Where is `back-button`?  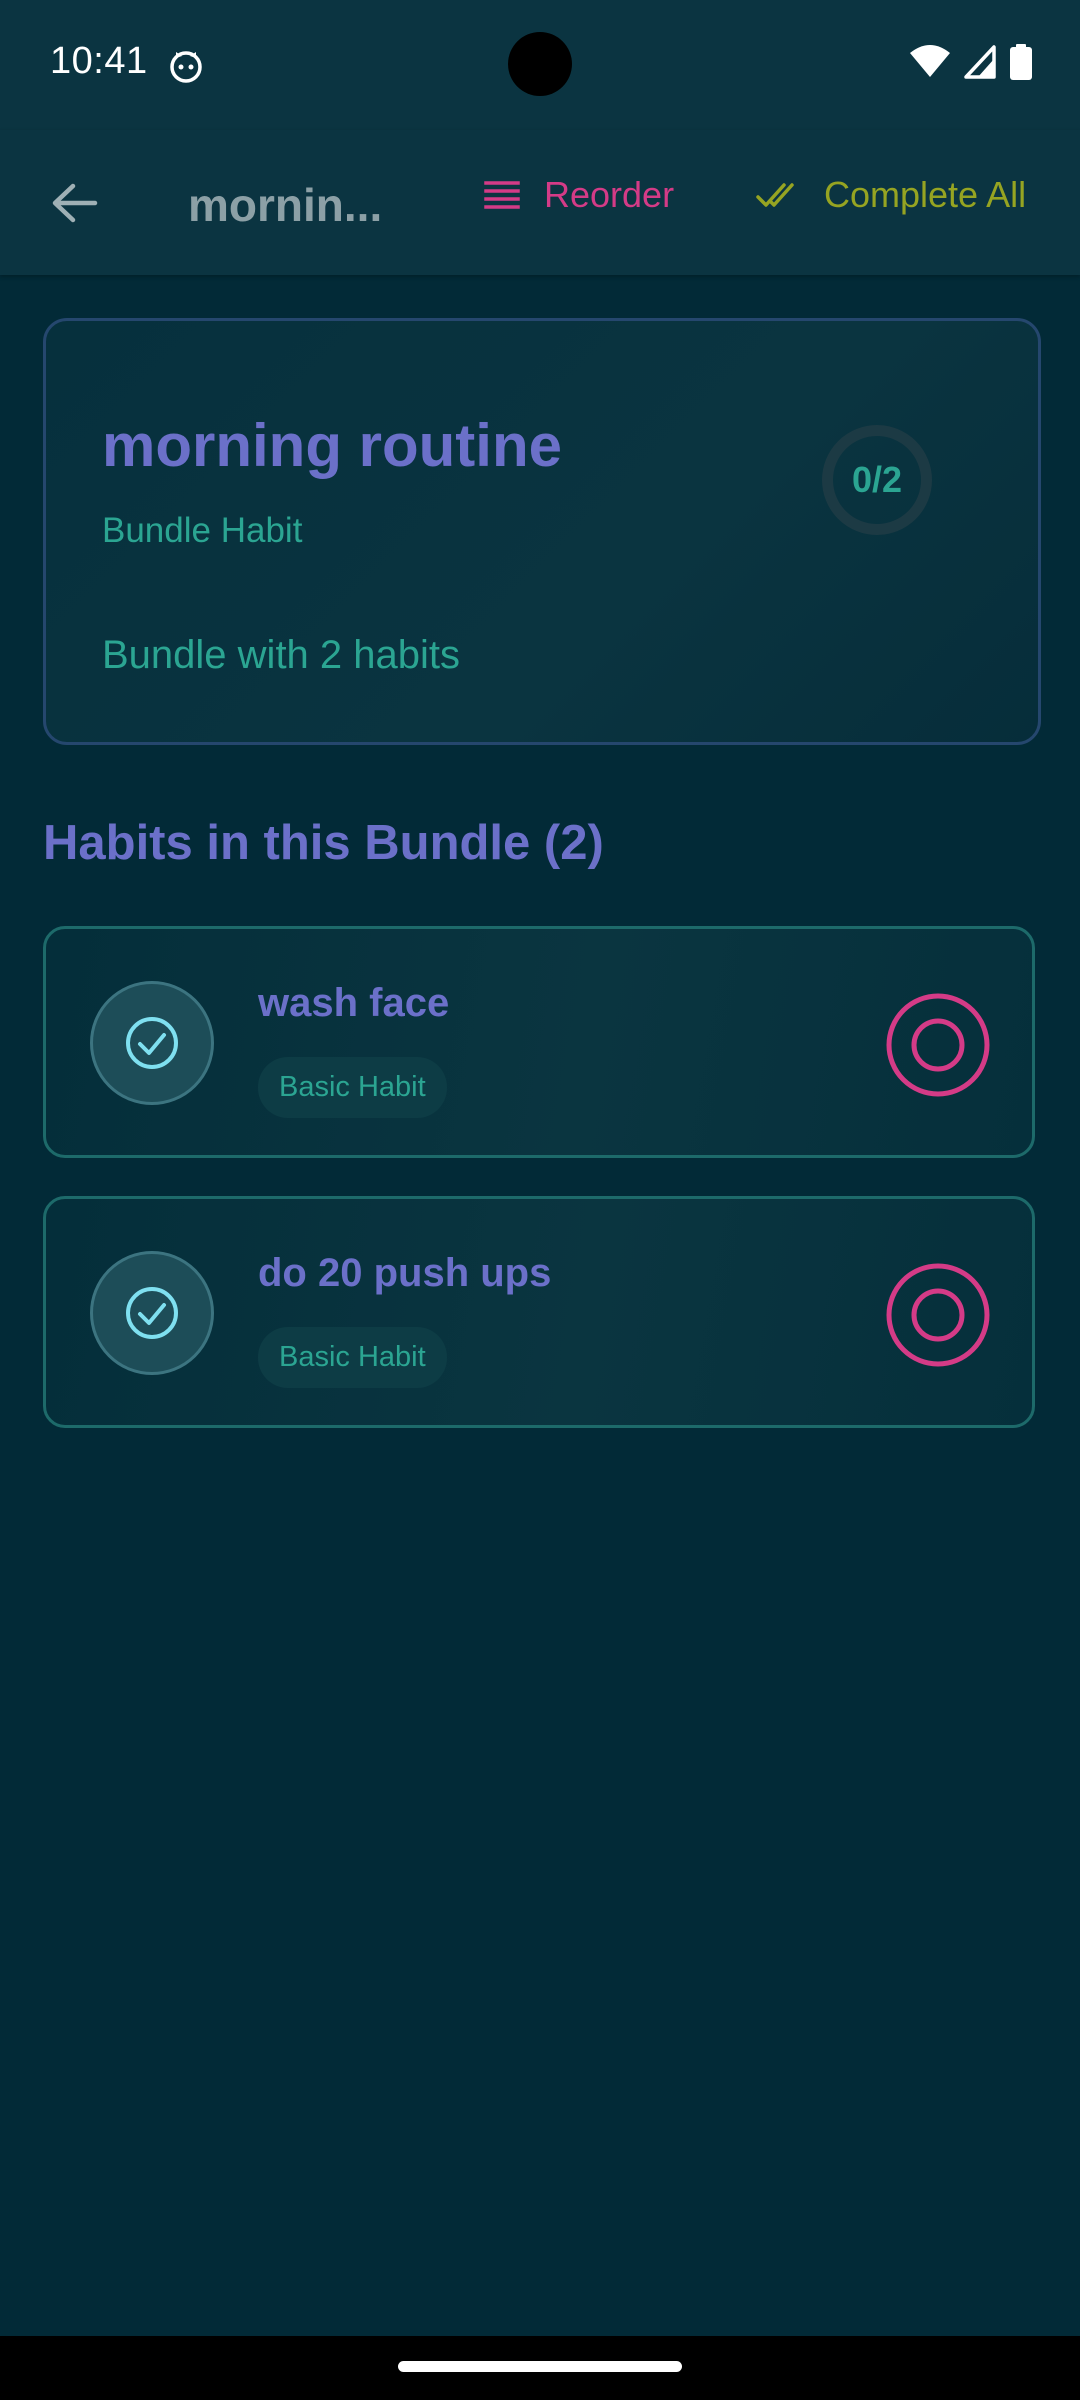
back-button is located at coordinates (75, 203).